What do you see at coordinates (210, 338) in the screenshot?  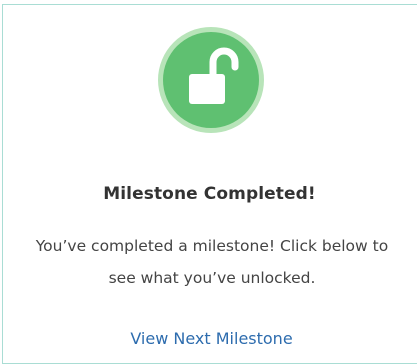 I see `view-next-milestone-link: View Next Milestone` at bounding box center [210, 338].